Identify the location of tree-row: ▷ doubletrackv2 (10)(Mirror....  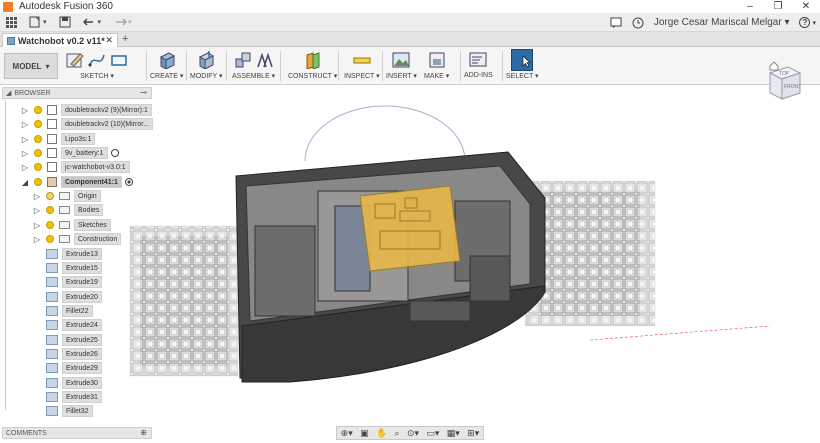
(87, 124).